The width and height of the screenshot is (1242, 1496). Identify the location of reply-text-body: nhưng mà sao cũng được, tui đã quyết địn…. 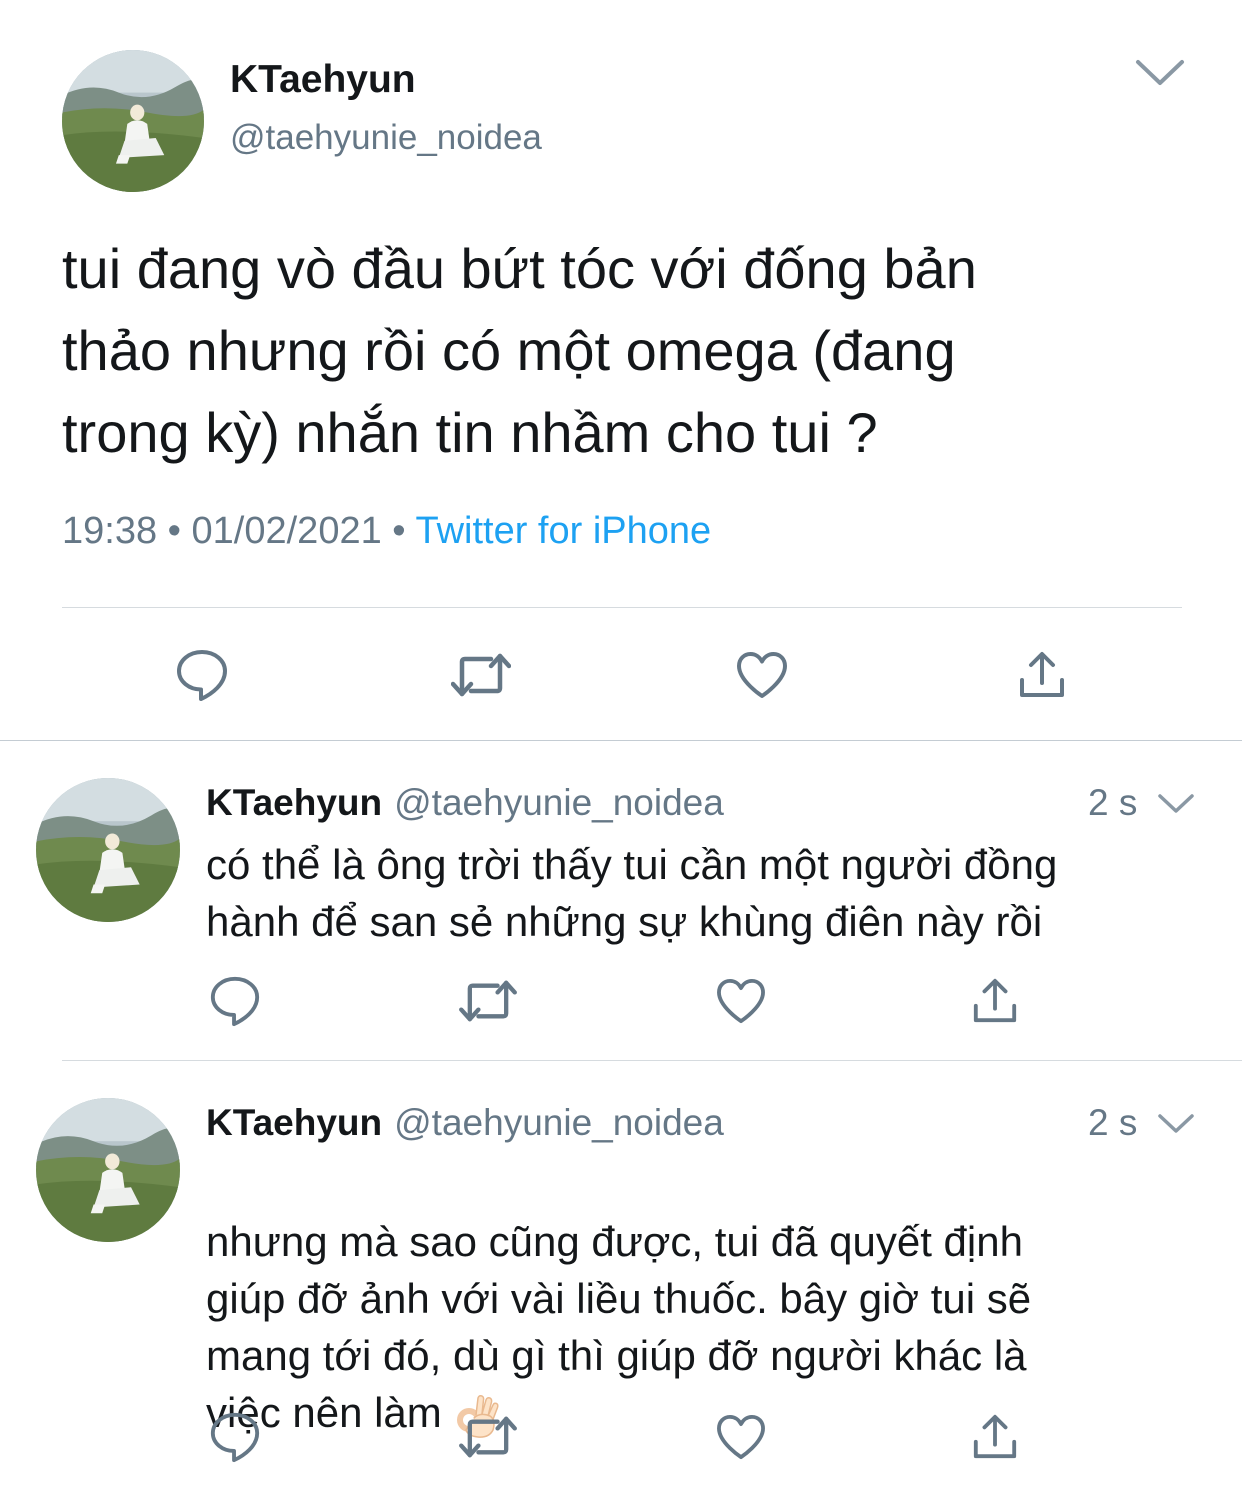
(619, 1327).